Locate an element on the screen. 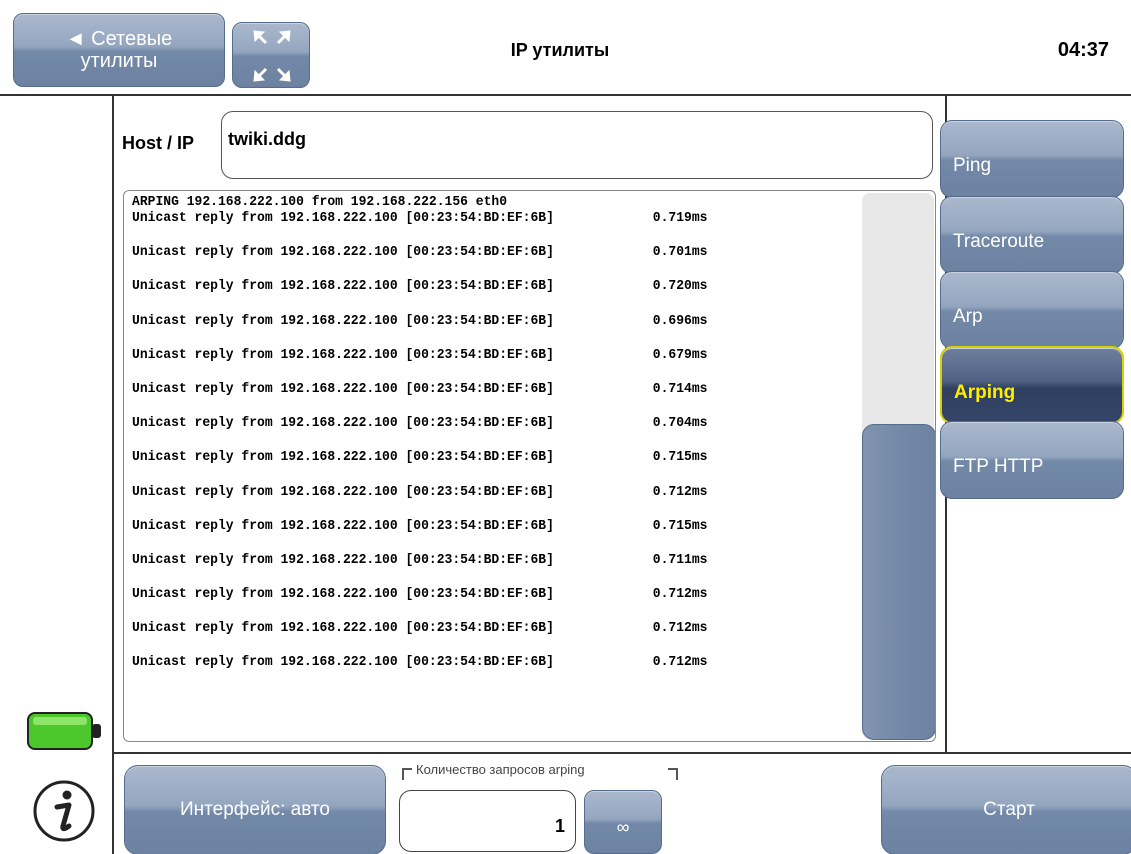 The width and height of the screenshot is (1131, 854). log-row-time: 0.704ms is located at coordinates (680, 423).